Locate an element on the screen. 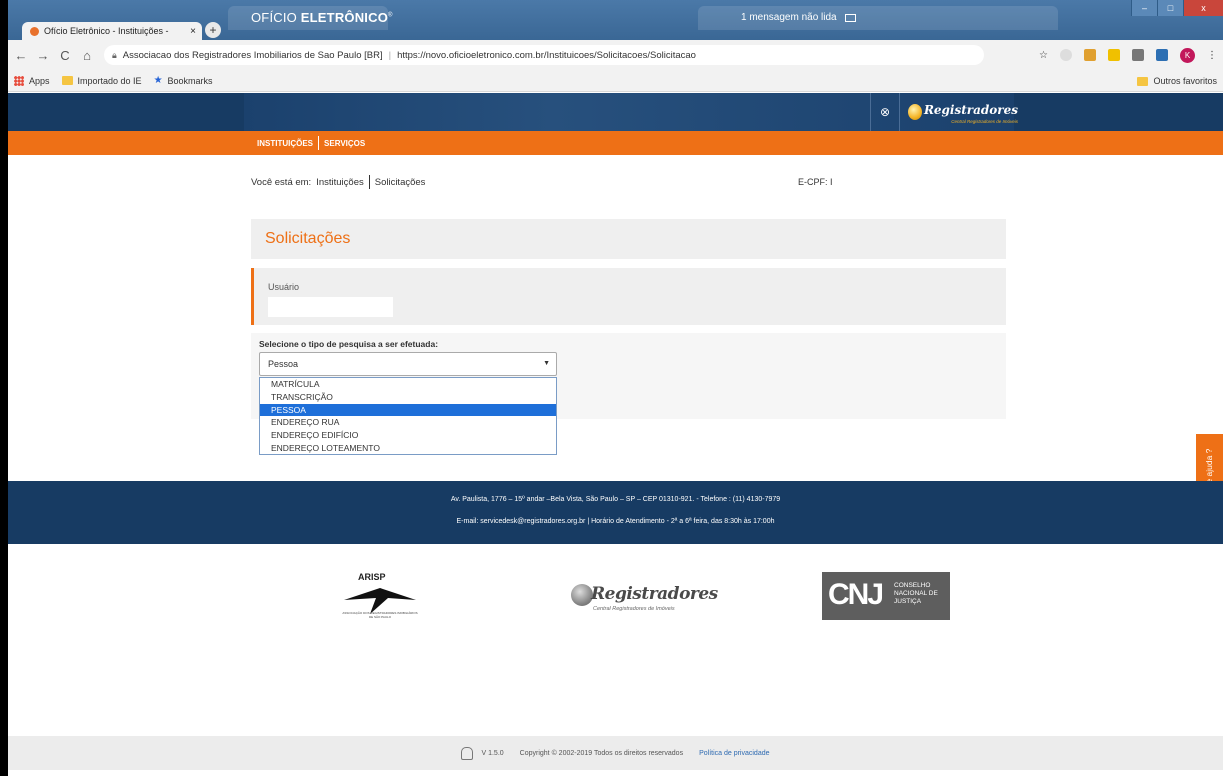 The image size is (1223, 776). bookmark-folder-ie: Importado do IE is located at coordinates (101, 80).